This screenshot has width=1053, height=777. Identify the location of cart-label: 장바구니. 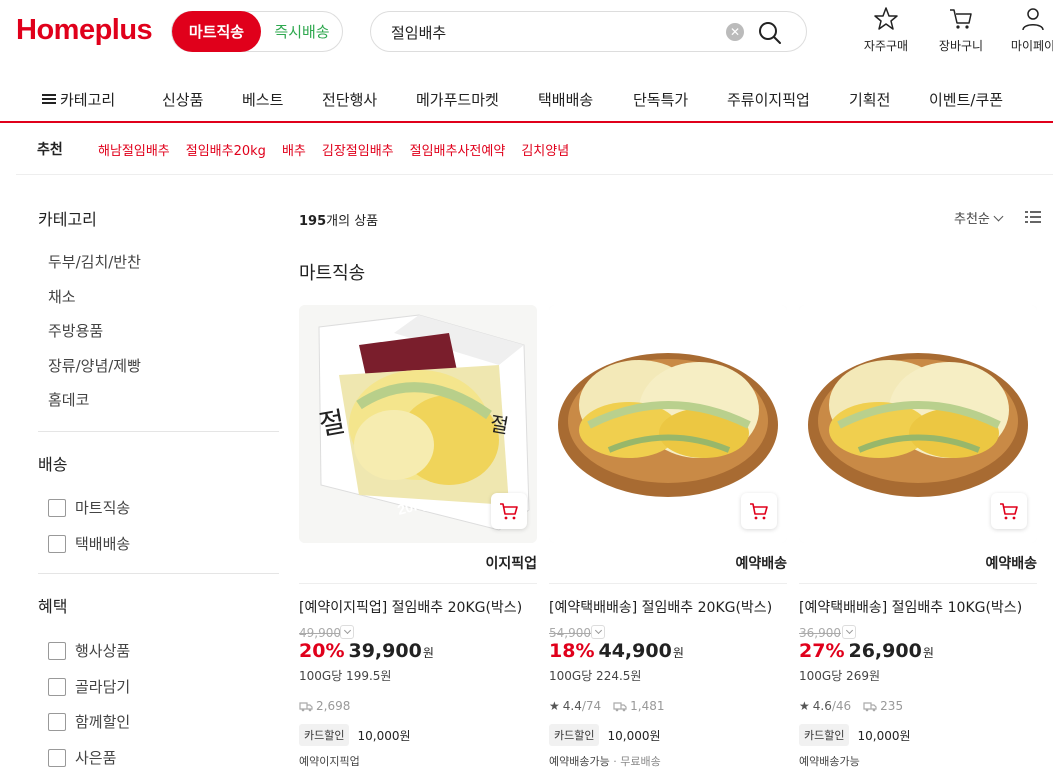
(961, 46).